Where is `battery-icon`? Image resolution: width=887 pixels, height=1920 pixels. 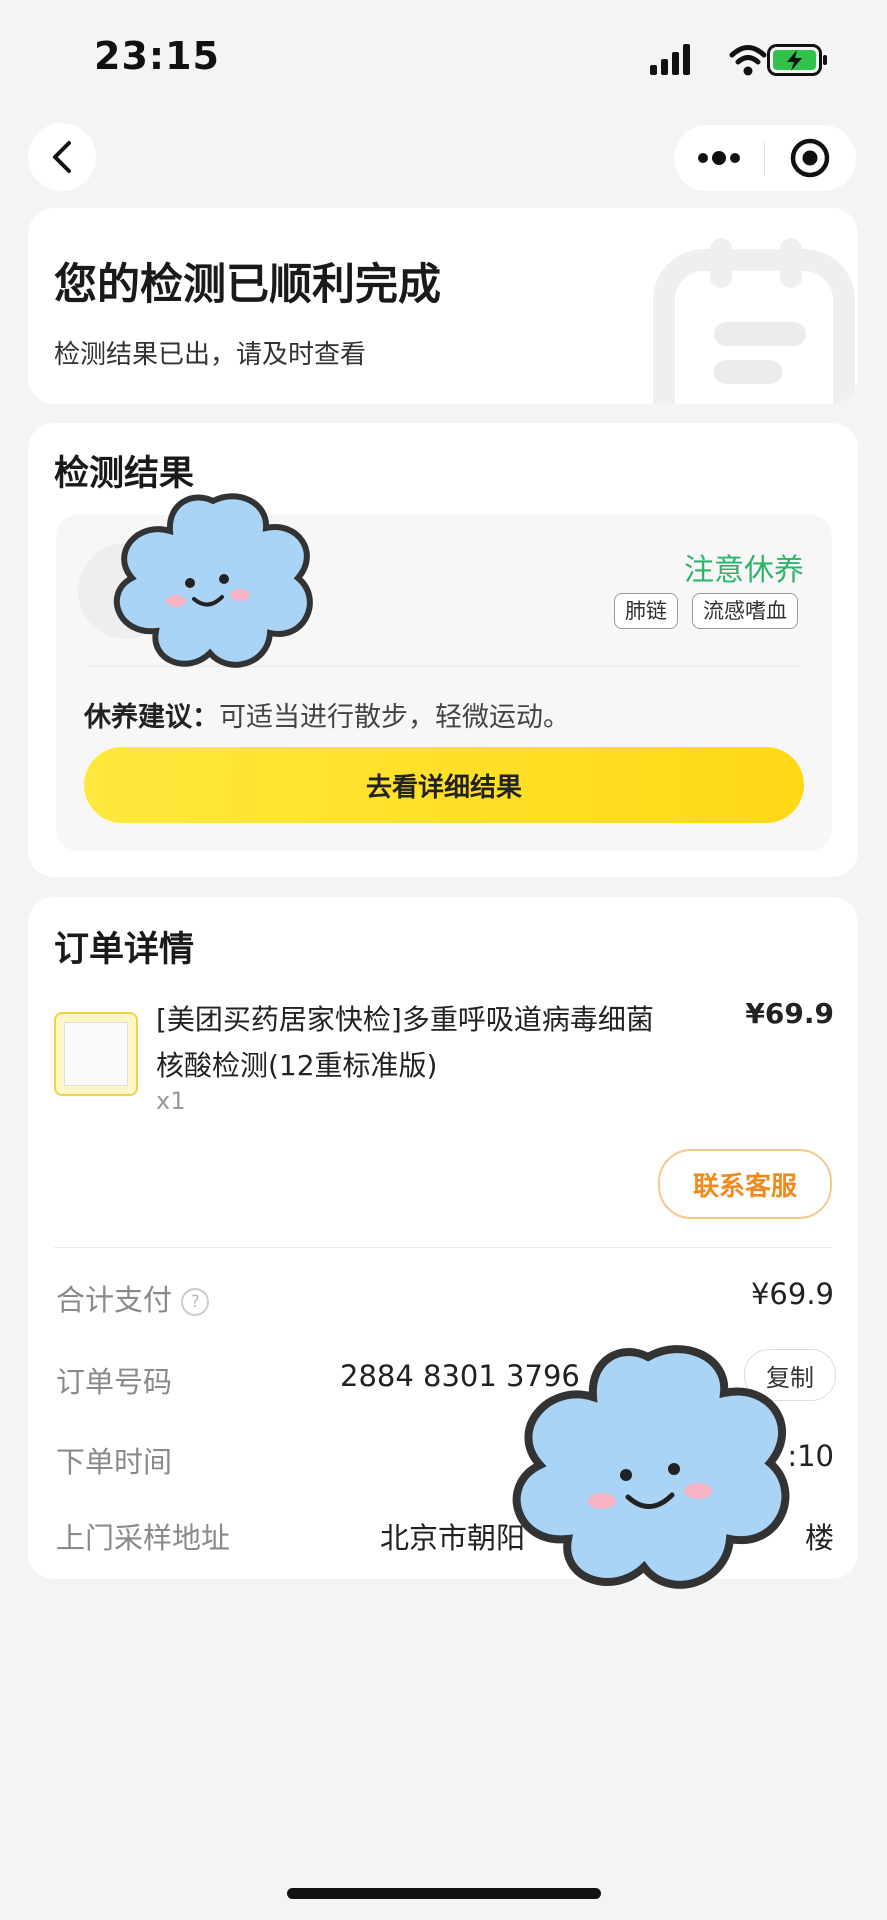
battery-icon is located at coordinates (797, 60).